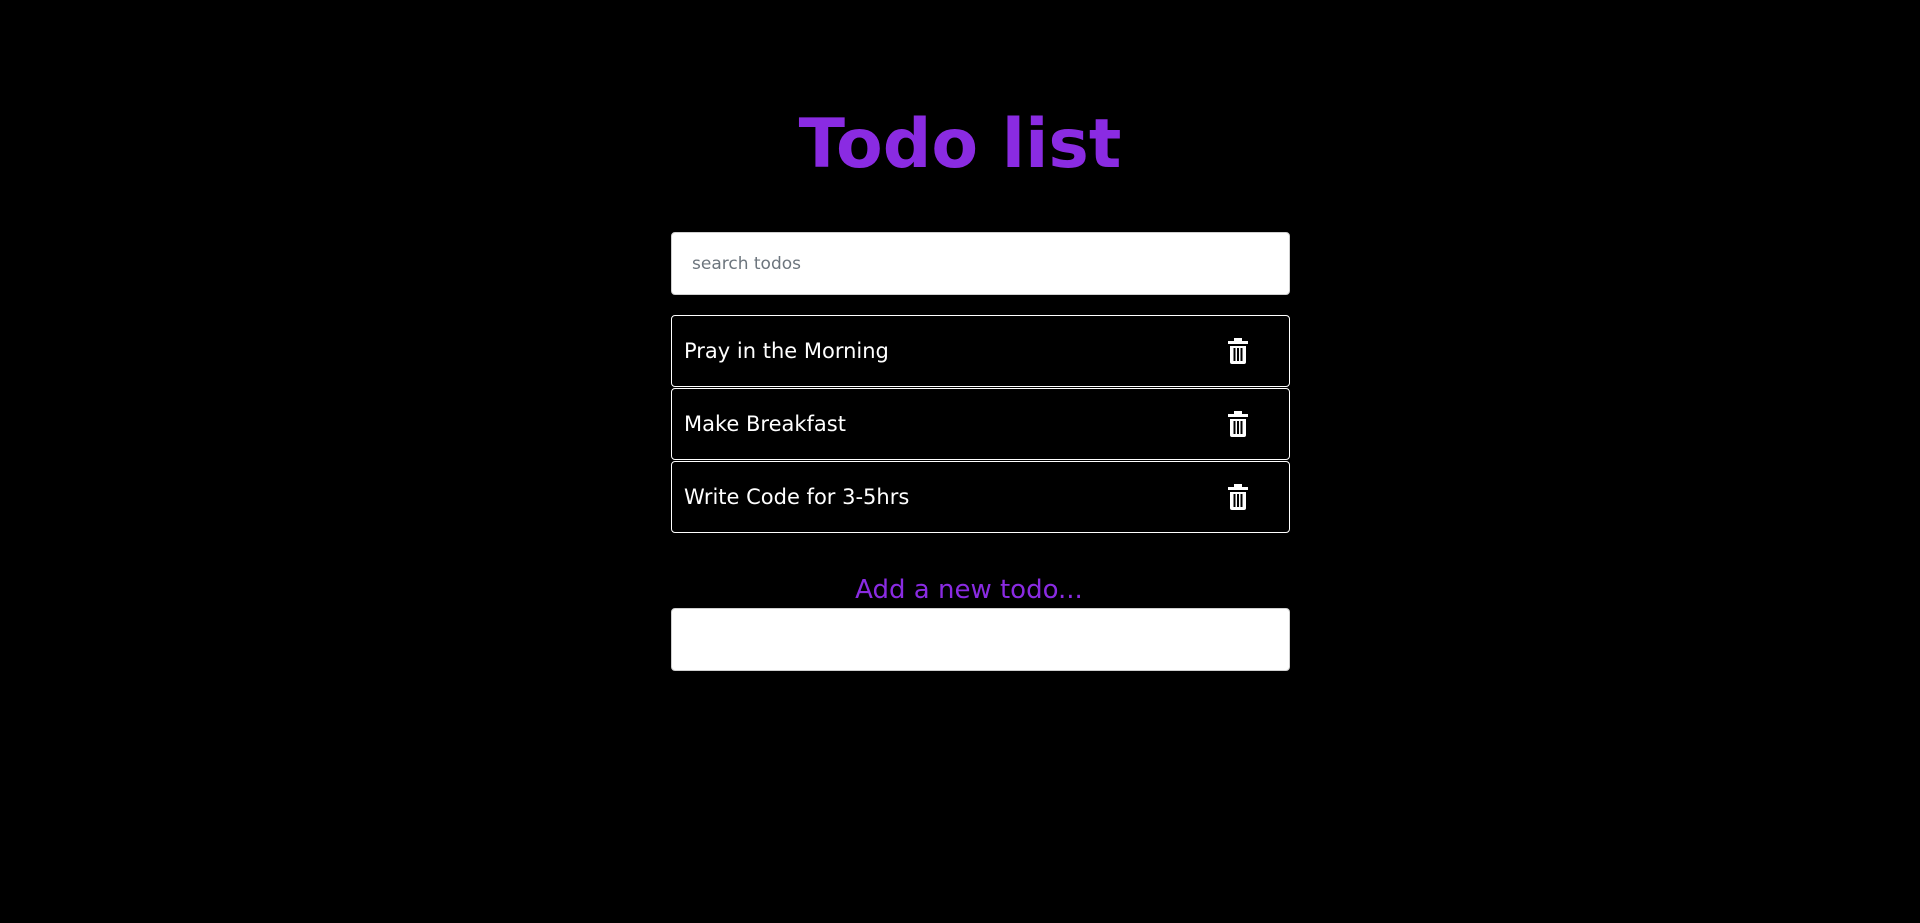 The width and height of the screenshot is (1920, 923). Describe the element at coordinates (980, 639) in the screenshot. I see `add-todo-input` at that location.